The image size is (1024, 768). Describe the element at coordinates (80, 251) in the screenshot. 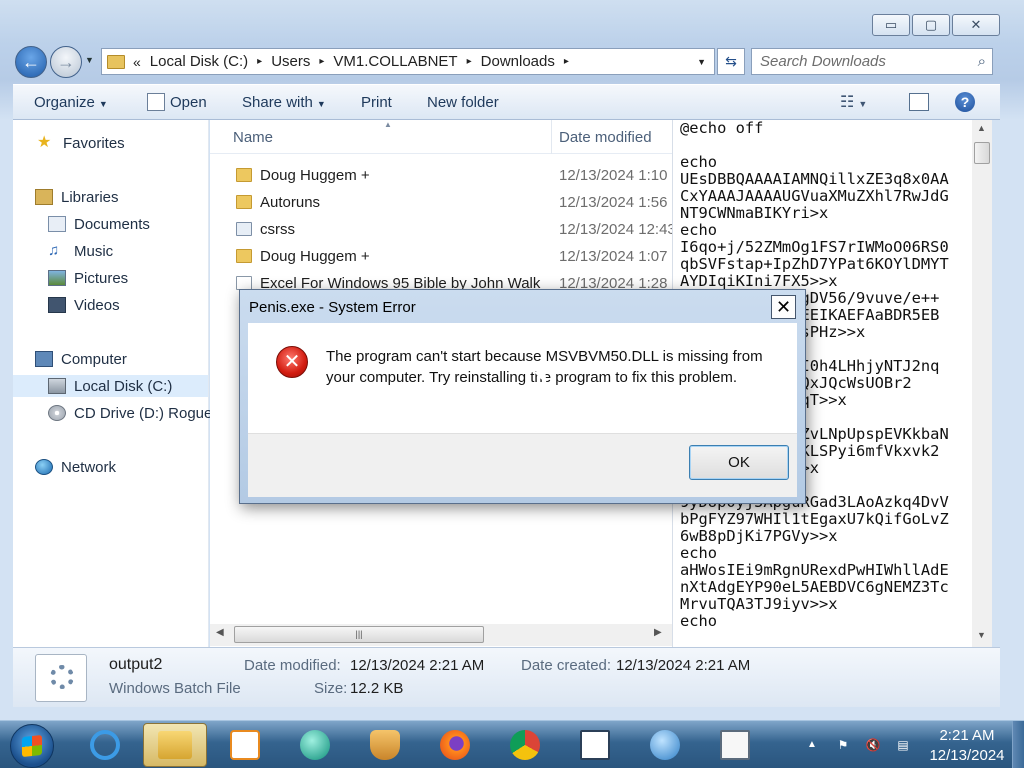

I see `nav-music: ♫ Music` at that location.